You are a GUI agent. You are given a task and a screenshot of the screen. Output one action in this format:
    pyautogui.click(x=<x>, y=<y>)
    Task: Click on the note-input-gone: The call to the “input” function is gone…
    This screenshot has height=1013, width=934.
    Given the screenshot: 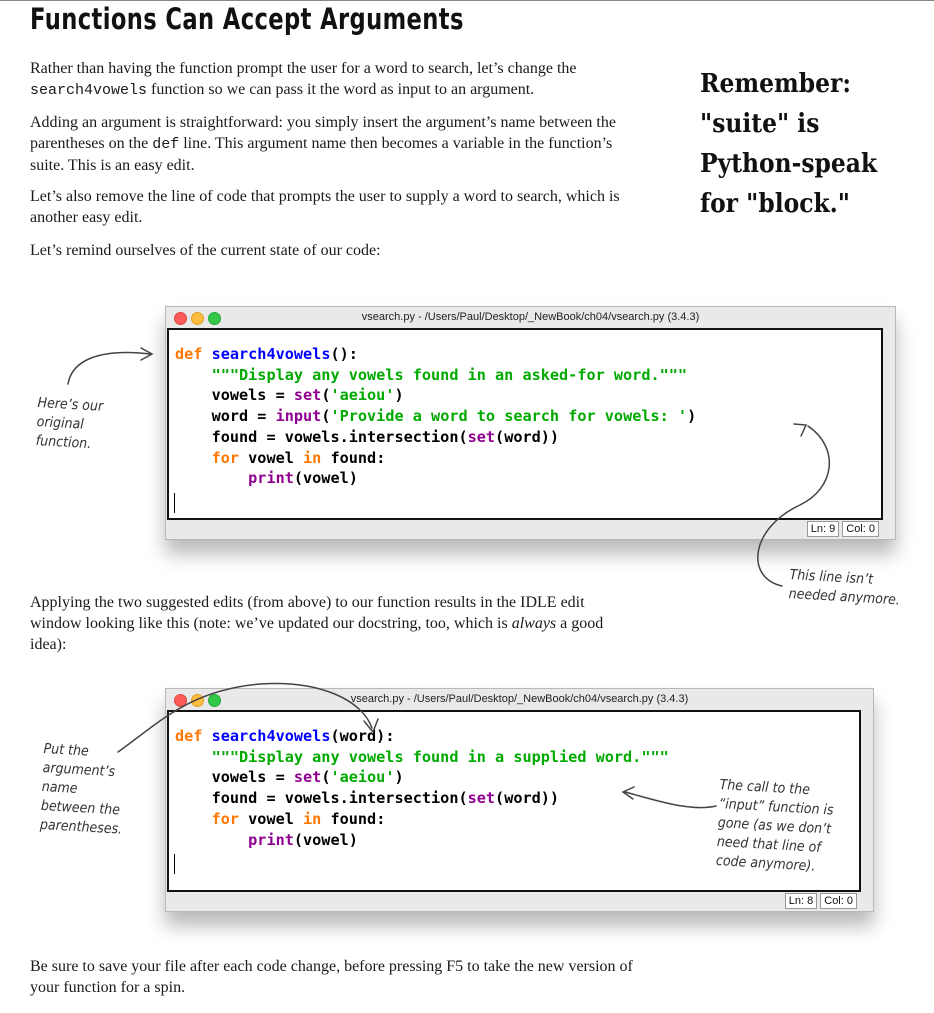 What is the action you would take?
    pyautogui.click(x=774, y=825)
    